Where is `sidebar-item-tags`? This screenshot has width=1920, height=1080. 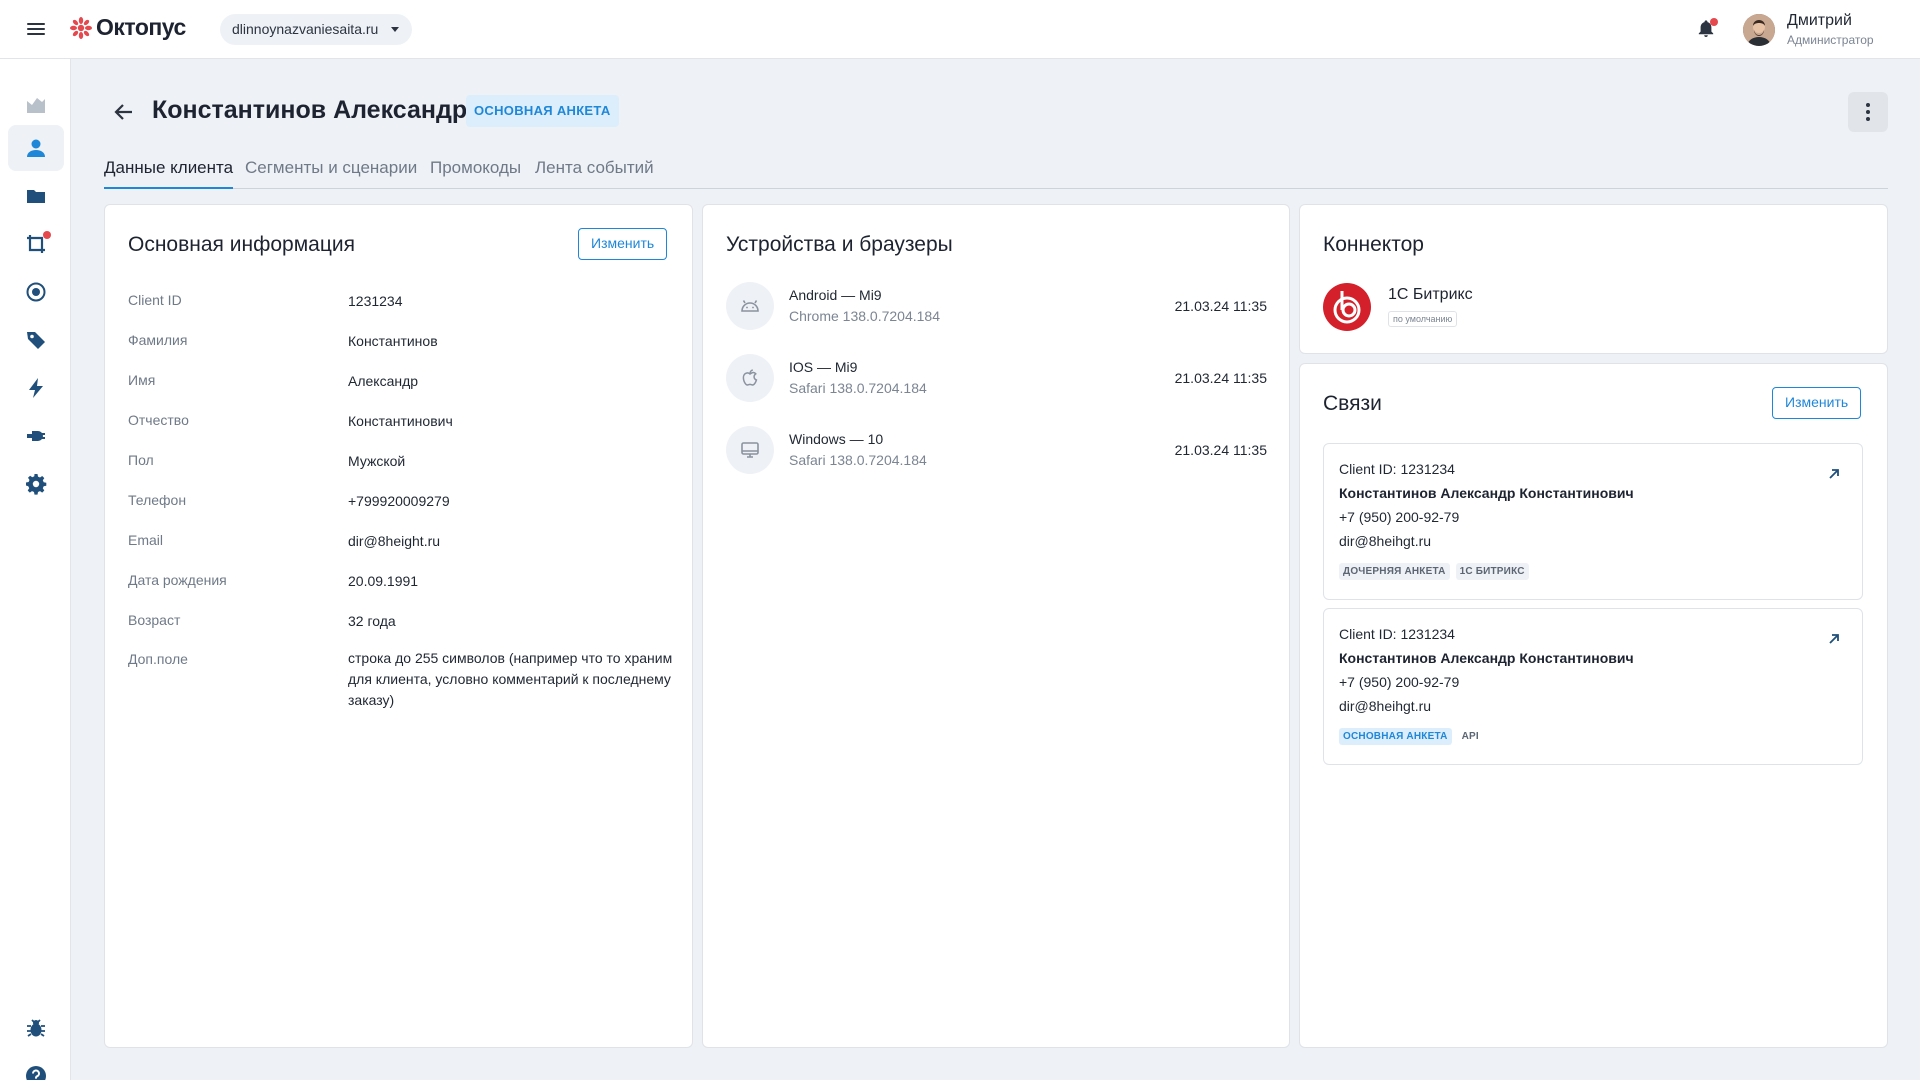 sidebar-item-tags is located at coordinates (36, 340).